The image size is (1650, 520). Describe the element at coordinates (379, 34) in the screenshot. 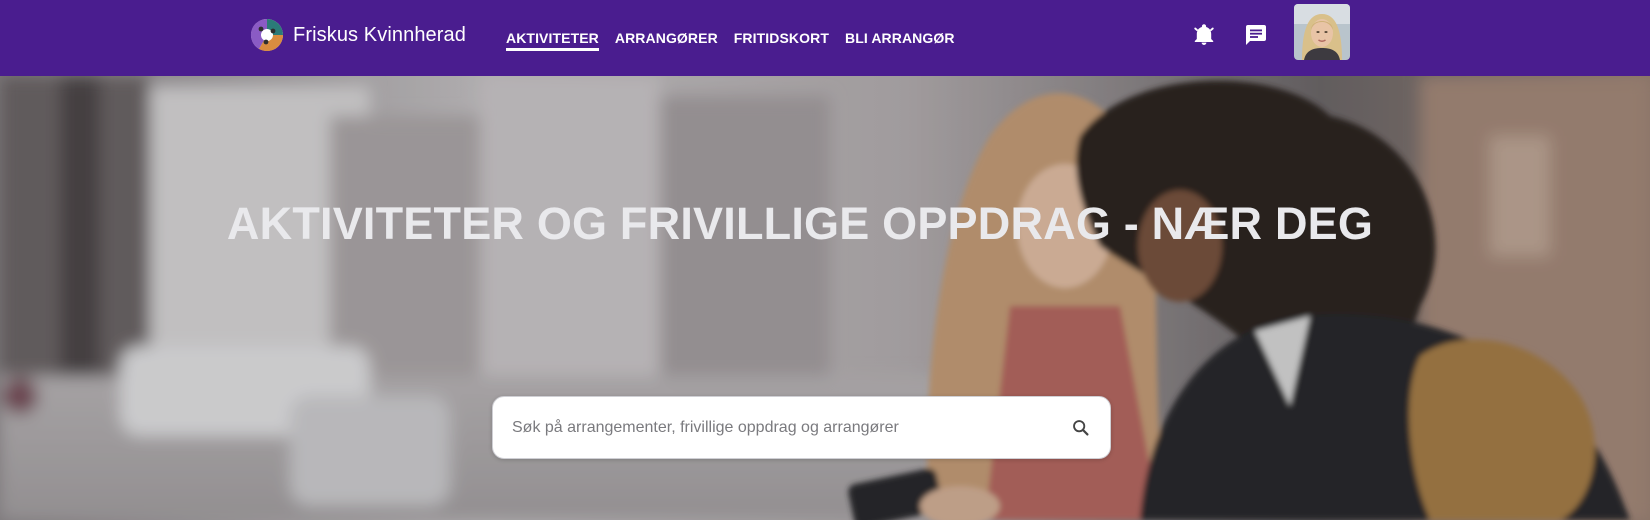

I see `brand-name: Friskus Kvinnherad` at that location.